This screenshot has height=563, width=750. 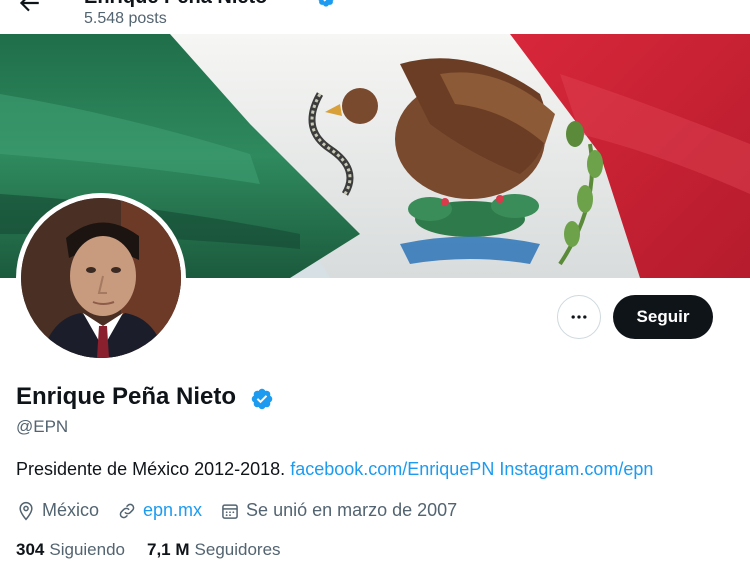 I want to click on website-item: epn.mx, so click(x=159, y=510).